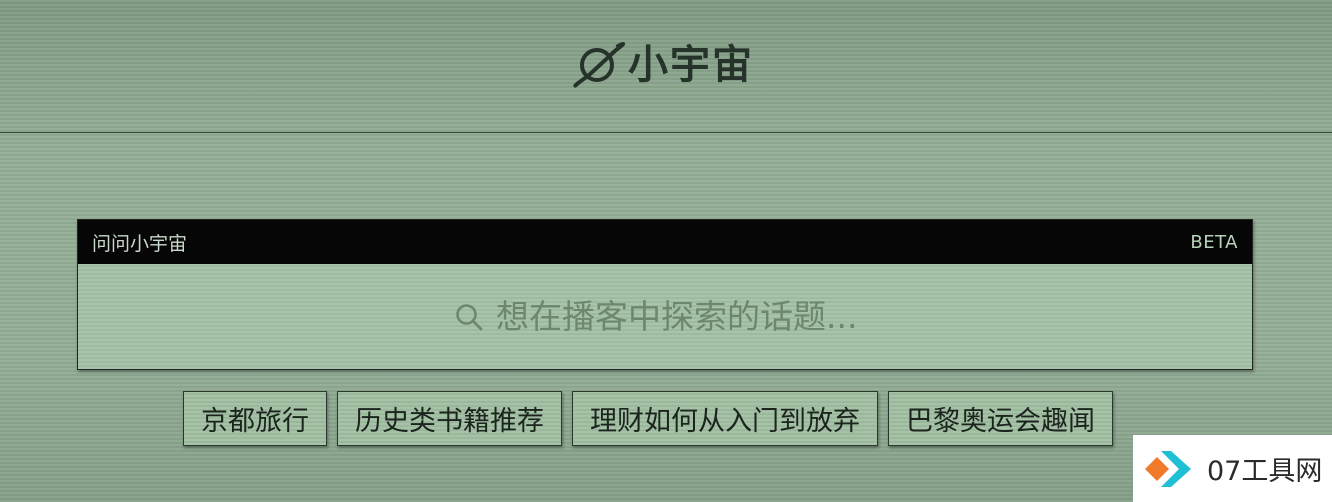 The width and height of the screenshot is (1332, 502). Describe the element at coordinates (469, 316) in the screenshot. I see `search-icon` at that location.